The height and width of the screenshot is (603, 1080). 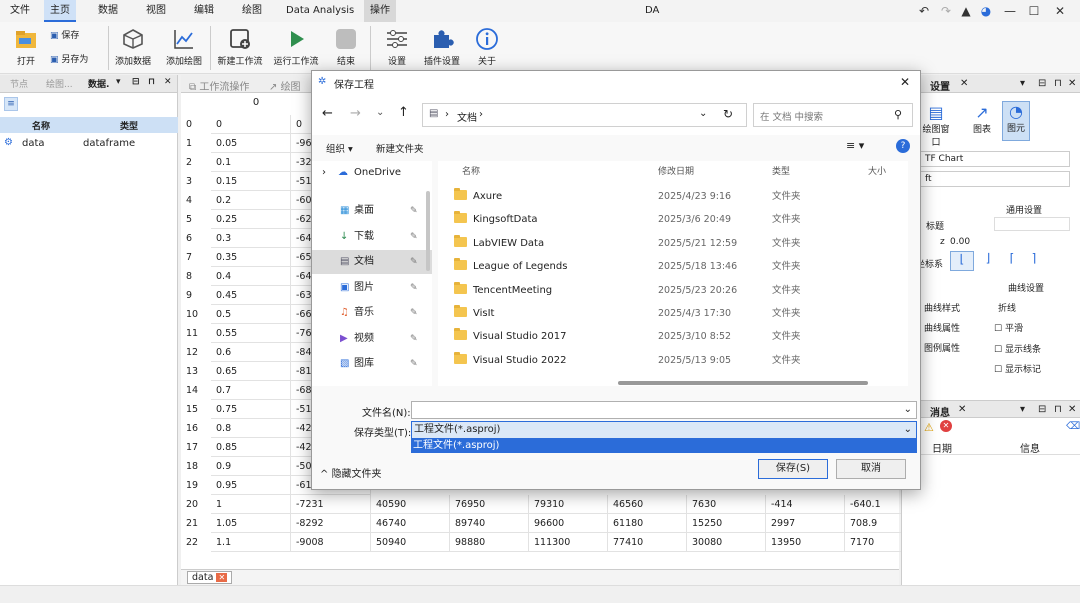 I want to click on tab-messages: 消息, so click(x=940, y=411).